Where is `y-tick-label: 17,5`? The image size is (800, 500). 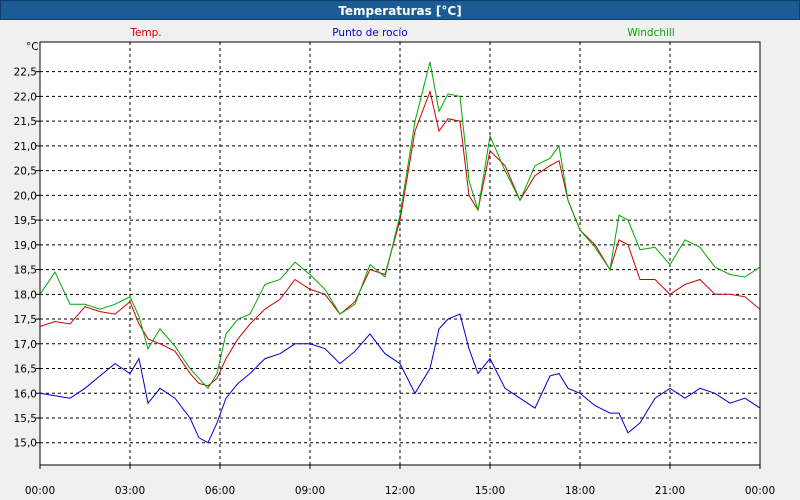
y-tick-label: 17,5 is located at coordinates (25, 320).